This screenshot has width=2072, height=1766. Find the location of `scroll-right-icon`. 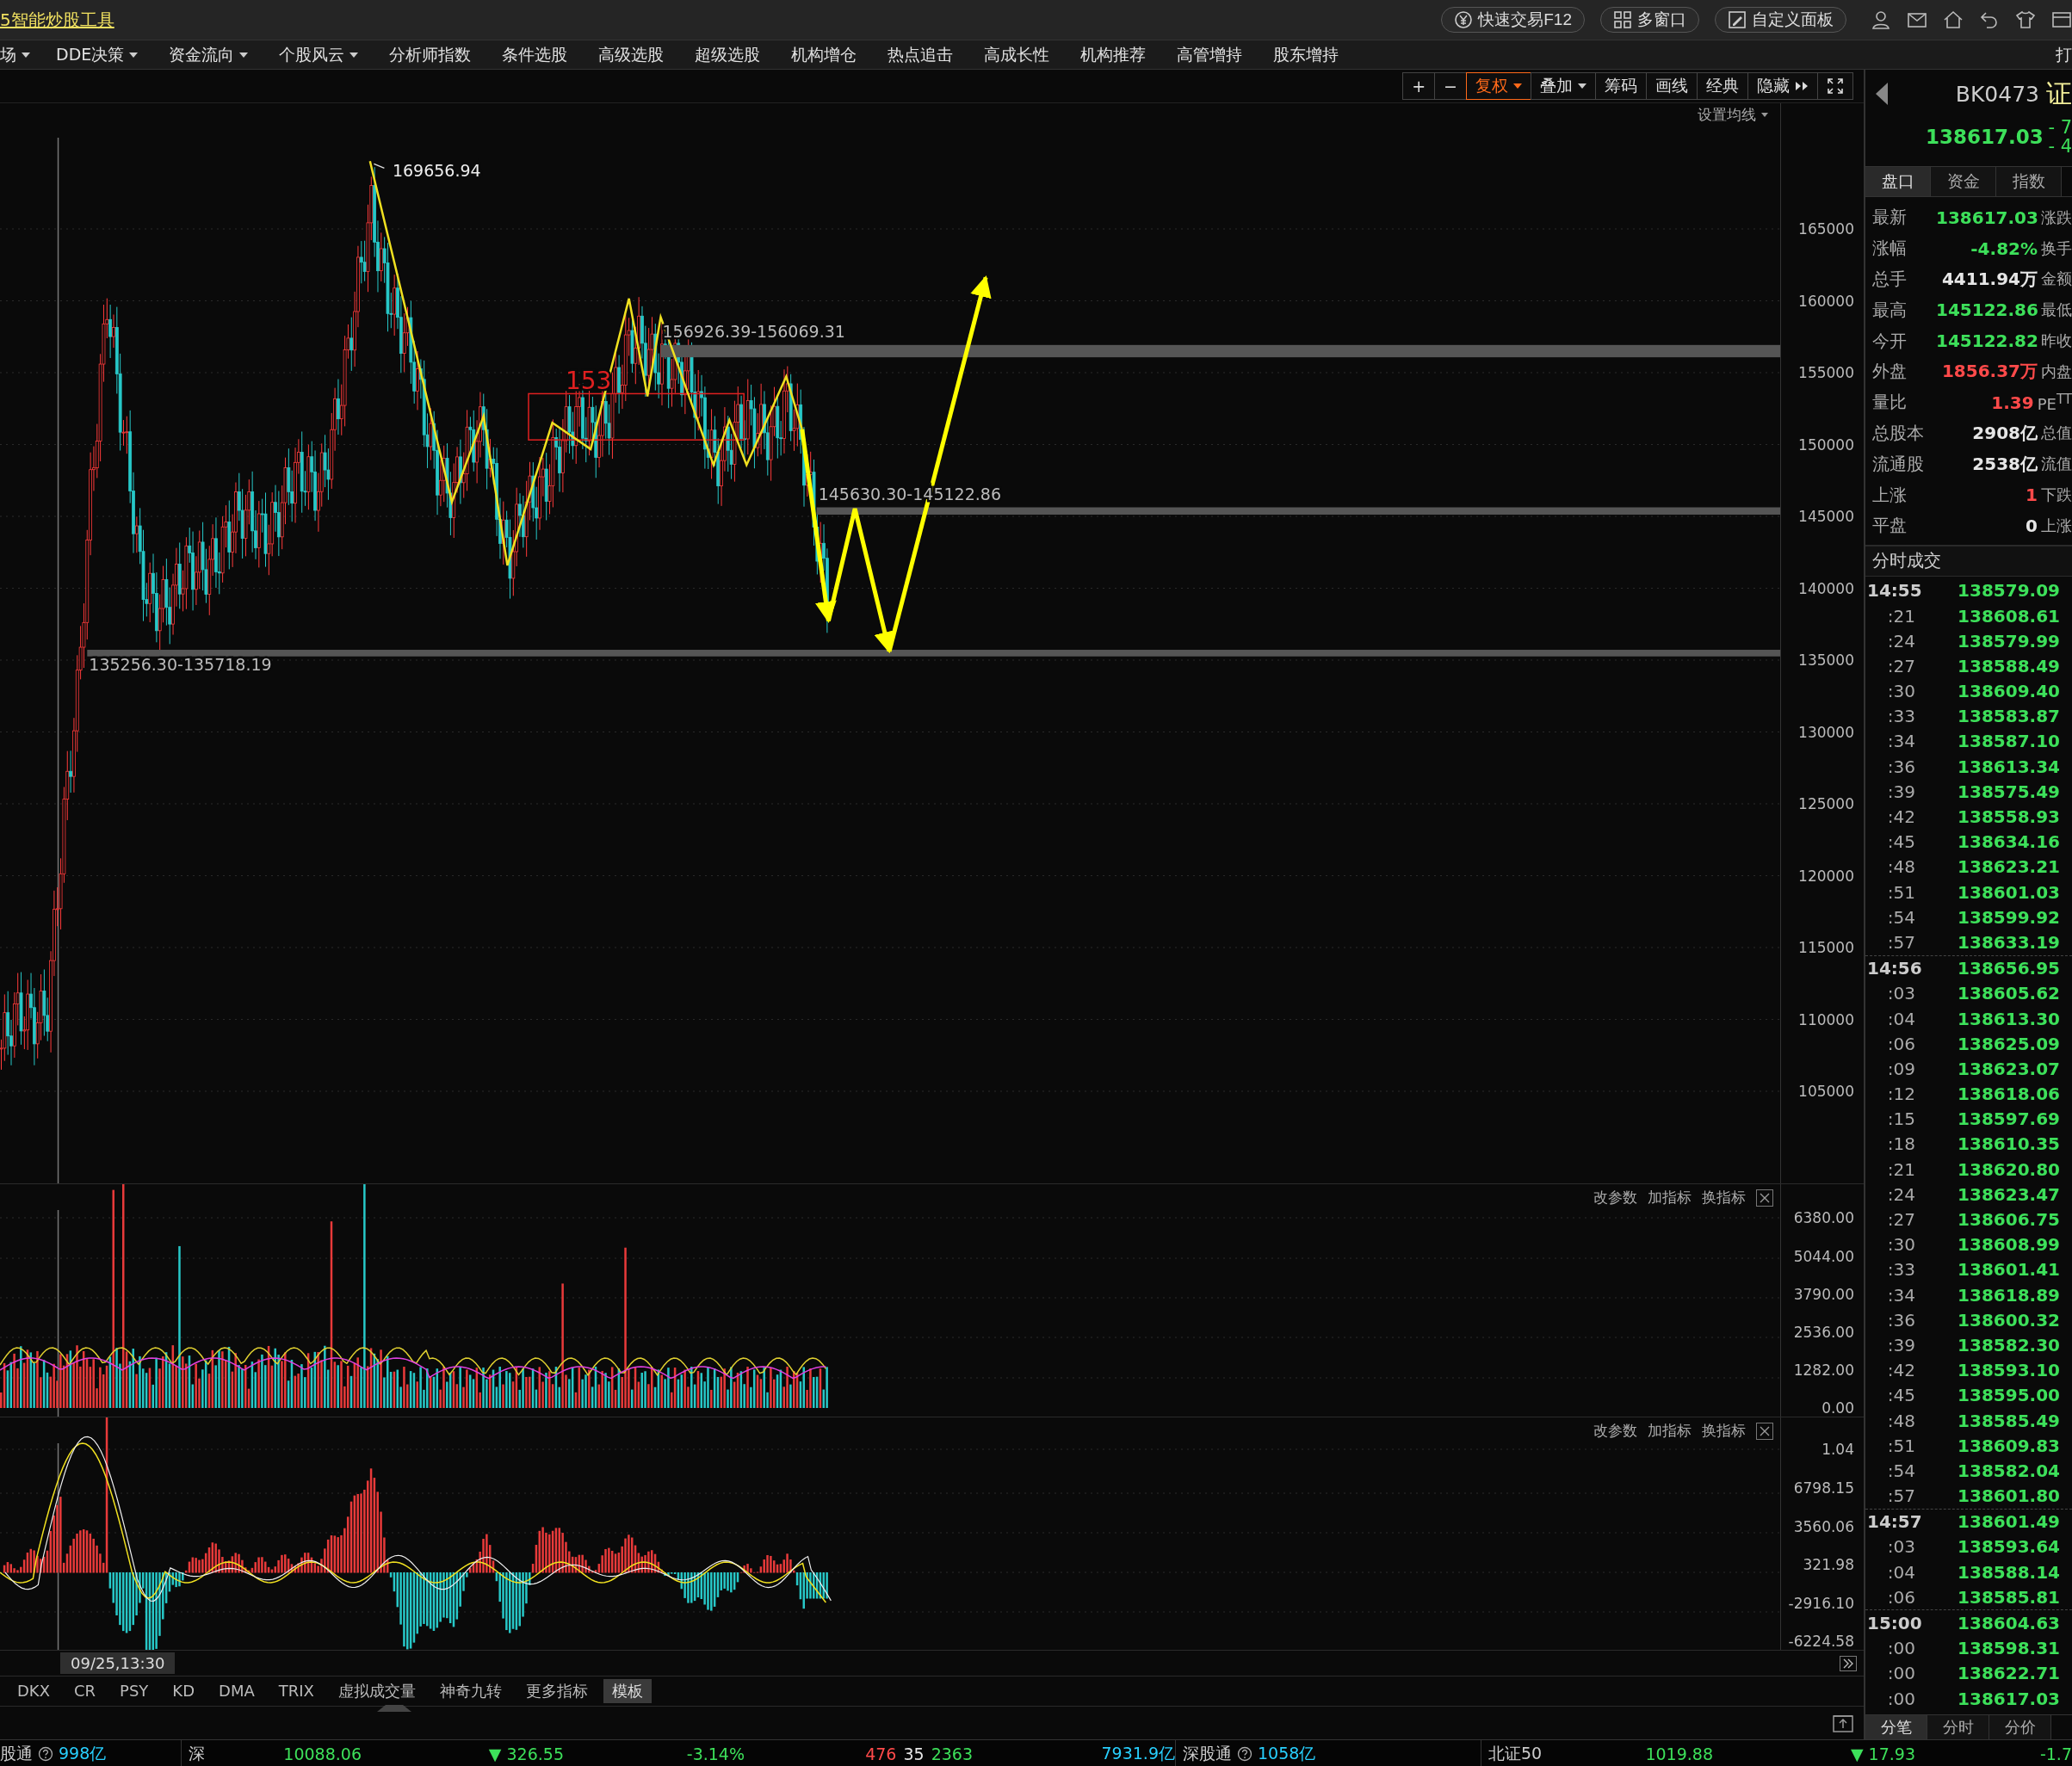

scroll-right-icon is located at coordinates (1849, 1663).